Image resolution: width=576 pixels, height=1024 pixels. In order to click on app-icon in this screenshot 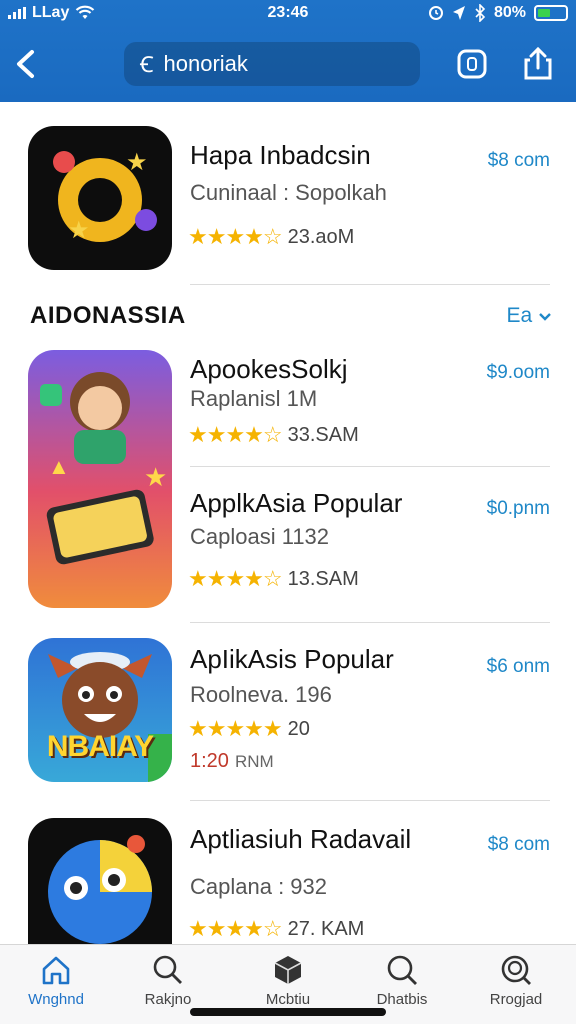, I will do `click(100, 881)`.